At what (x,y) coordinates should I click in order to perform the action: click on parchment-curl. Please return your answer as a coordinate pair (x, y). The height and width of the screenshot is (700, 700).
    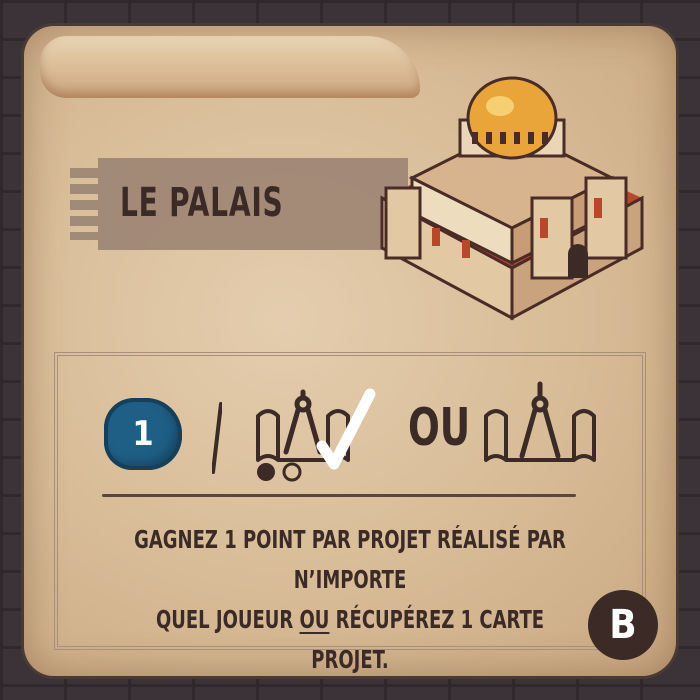
    Looking at the image, I should click on (230, 67).